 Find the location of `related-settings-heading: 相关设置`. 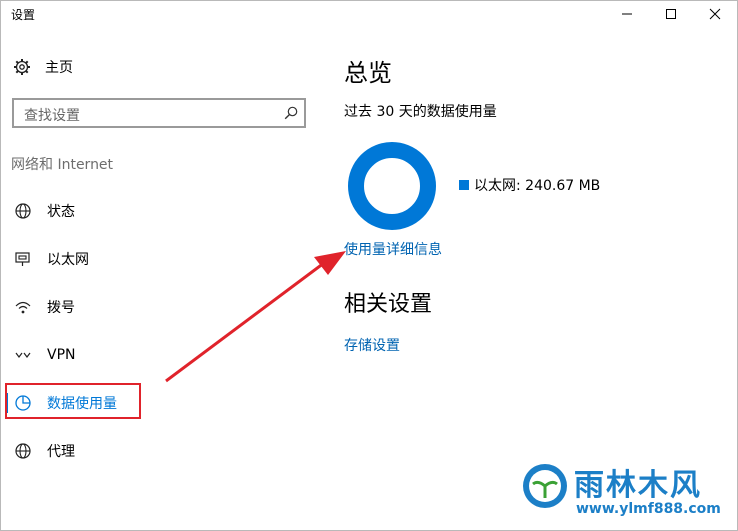

related-settings-heading: 相关设置 is located at coordinates (388, 304).